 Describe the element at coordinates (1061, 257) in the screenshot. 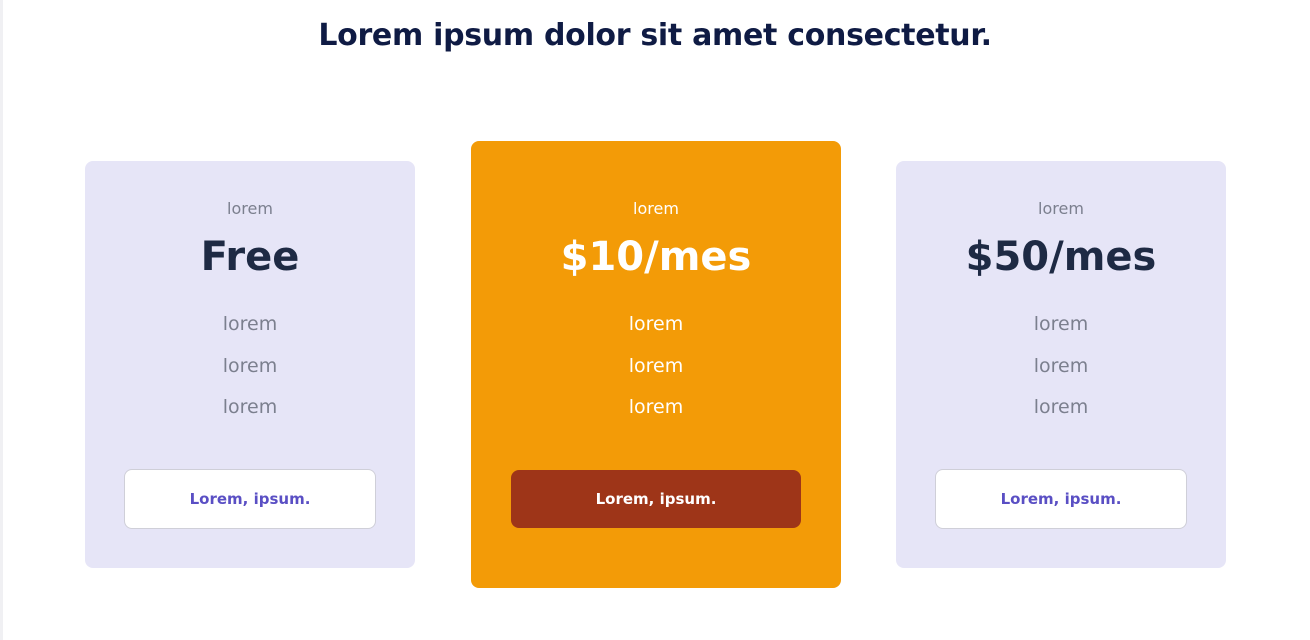

I see `plan-price: $50/mes` at that location.